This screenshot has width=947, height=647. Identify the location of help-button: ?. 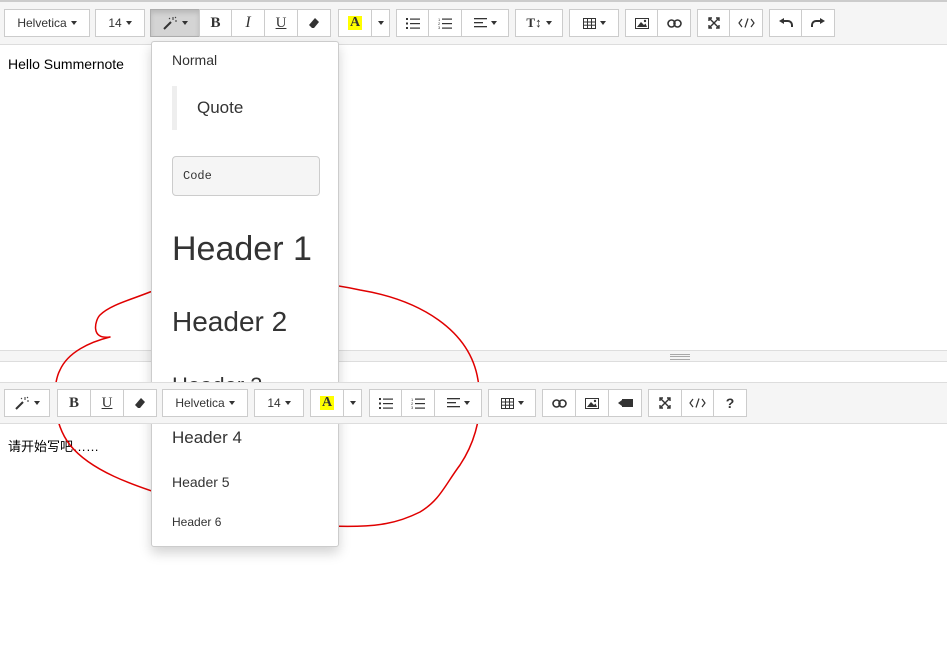
(730, 403).